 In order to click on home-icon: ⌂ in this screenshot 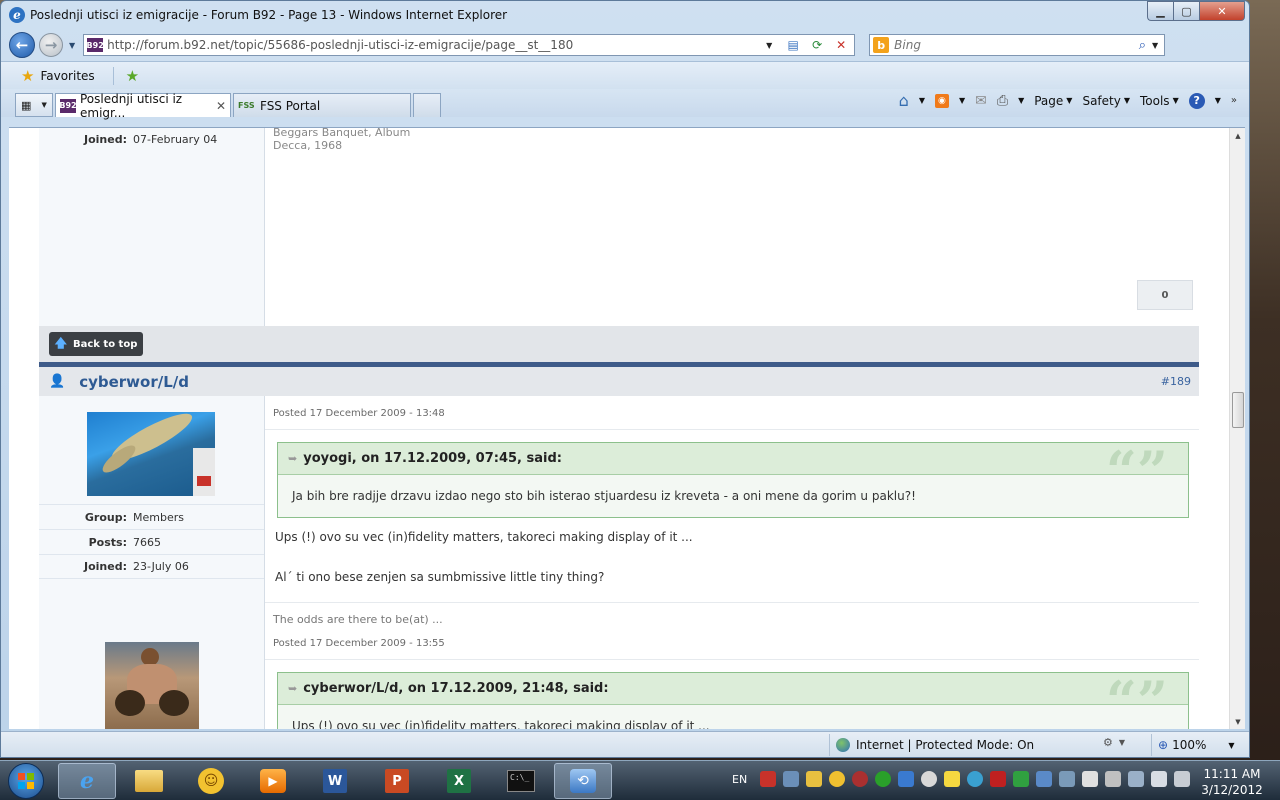, I will do `click(904, 100)`.